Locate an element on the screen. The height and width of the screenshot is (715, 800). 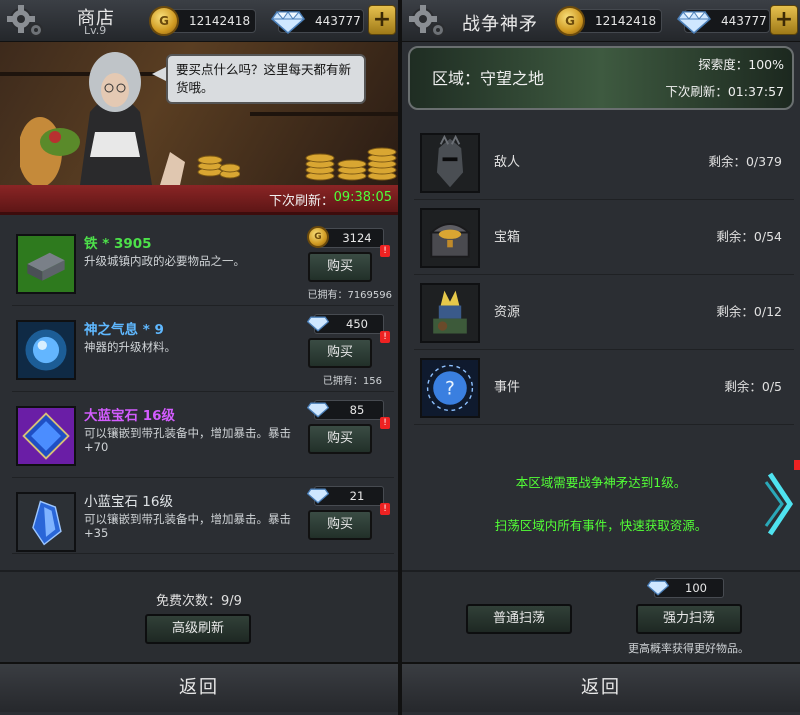
item-name: 大蓝宝石 16级 is located at coordinates (129, 416).